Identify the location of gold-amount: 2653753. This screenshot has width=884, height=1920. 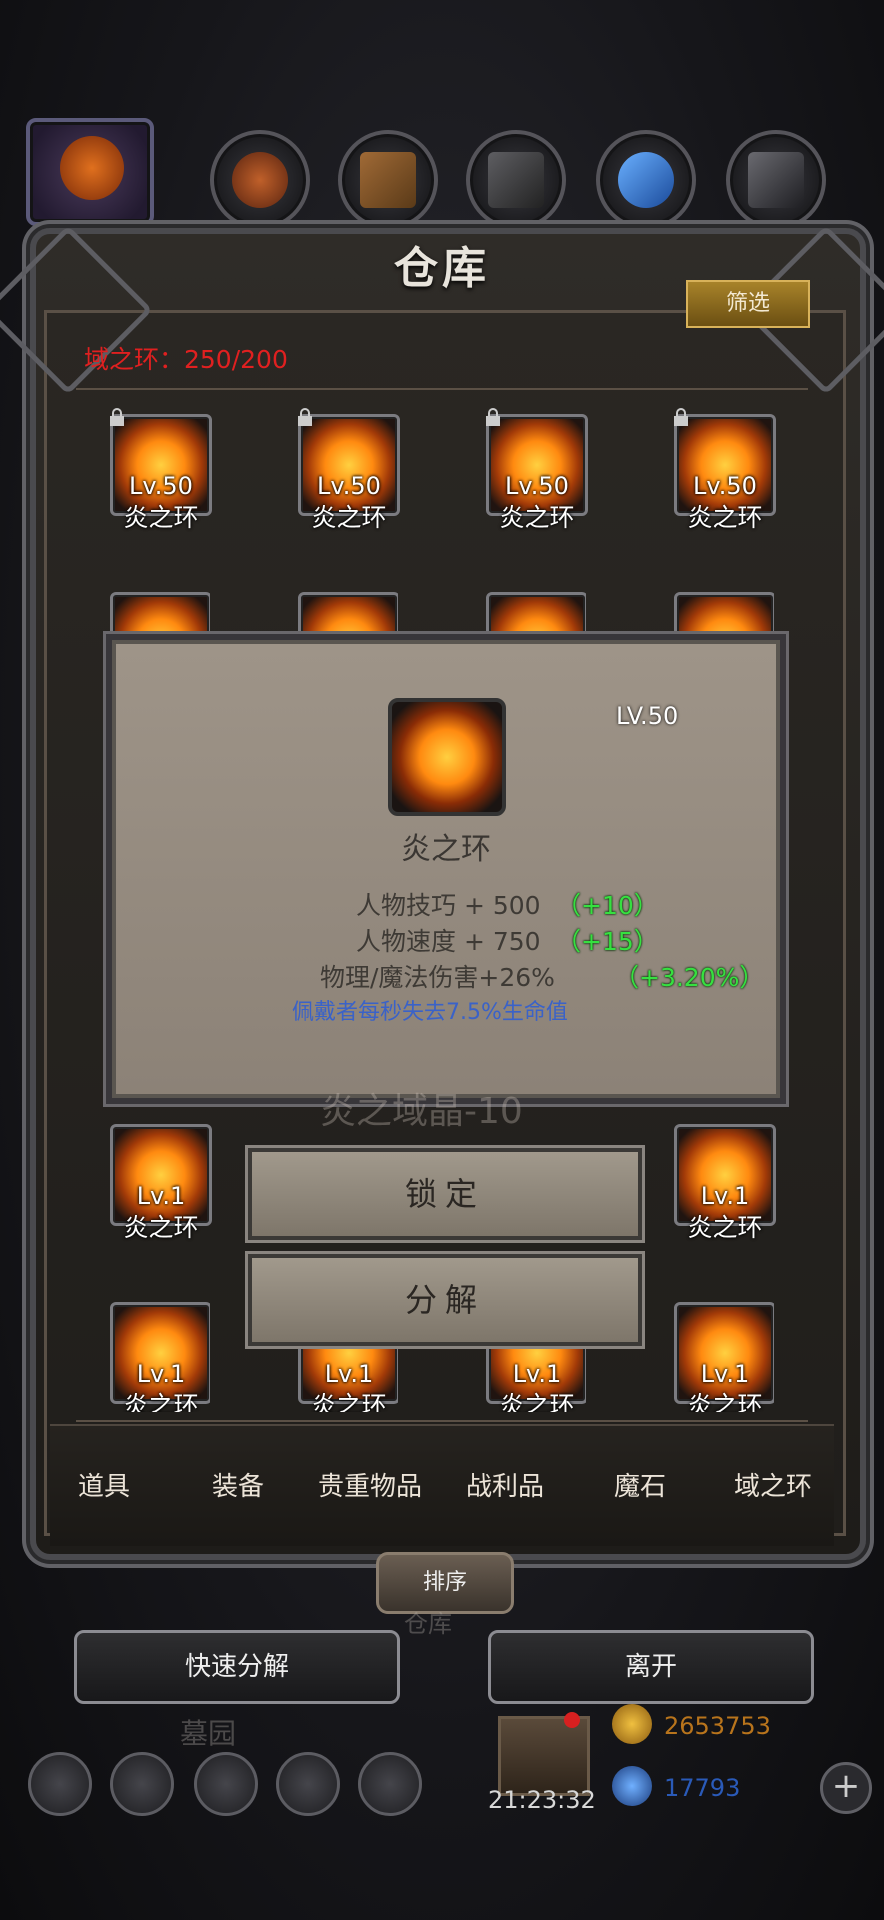
(717, 1726).